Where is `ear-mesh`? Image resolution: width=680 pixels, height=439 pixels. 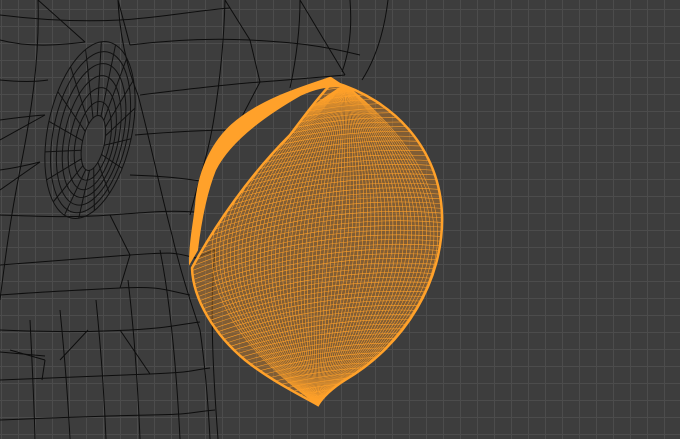
ear-mesh is located at coordinates (90, 130).